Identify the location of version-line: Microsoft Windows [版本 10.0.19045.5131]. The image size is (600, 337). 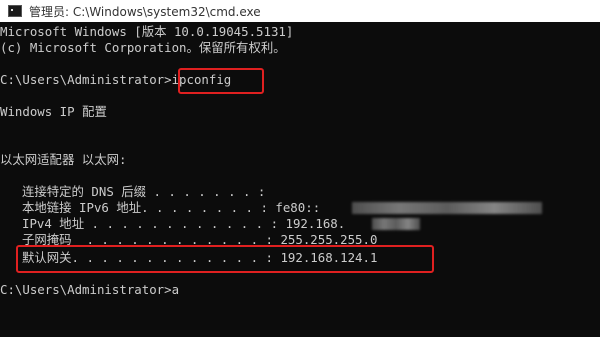
(147, 31).